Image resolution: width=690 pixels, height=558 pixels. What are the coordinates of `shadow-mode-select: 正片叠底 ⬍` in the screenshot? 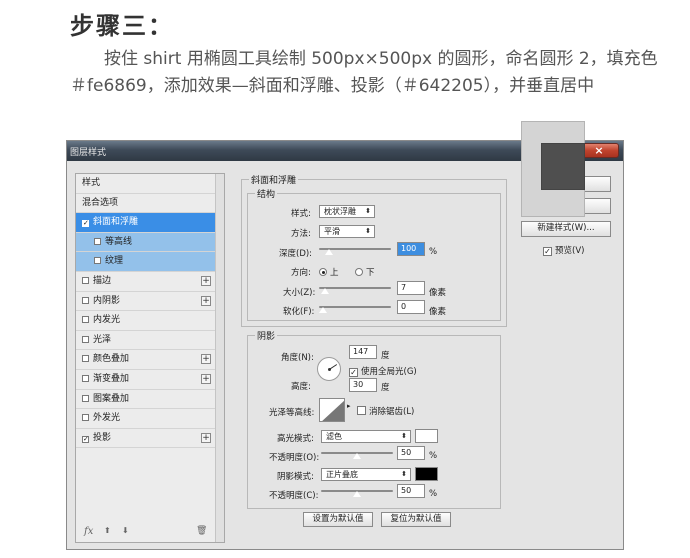 It's located at (366, 474).